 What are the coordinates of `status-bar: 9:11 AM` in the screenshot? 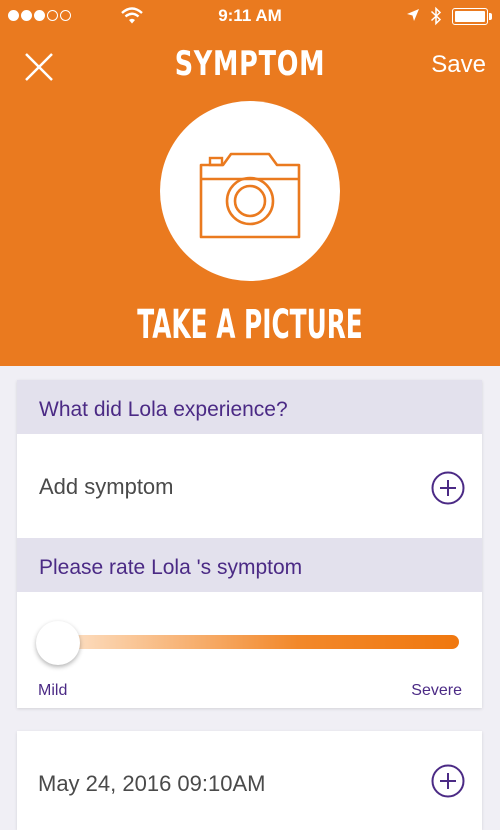 It's located at (250, 17).